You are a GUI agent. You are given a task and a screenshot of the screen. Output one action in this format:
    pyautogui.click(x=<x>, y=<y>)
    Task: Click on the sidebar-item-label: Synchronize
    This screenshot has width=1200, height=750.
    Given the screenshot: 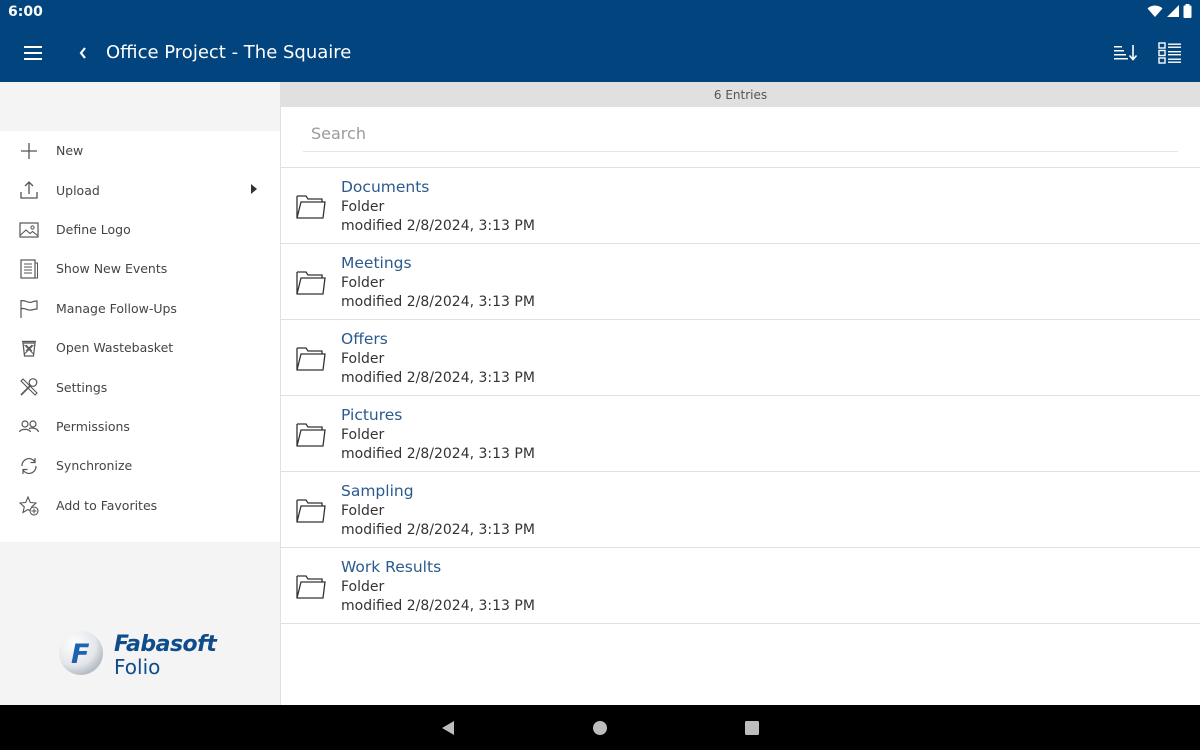 What is the action you would take?
    pyautogui.click(x=94, y=466)
    